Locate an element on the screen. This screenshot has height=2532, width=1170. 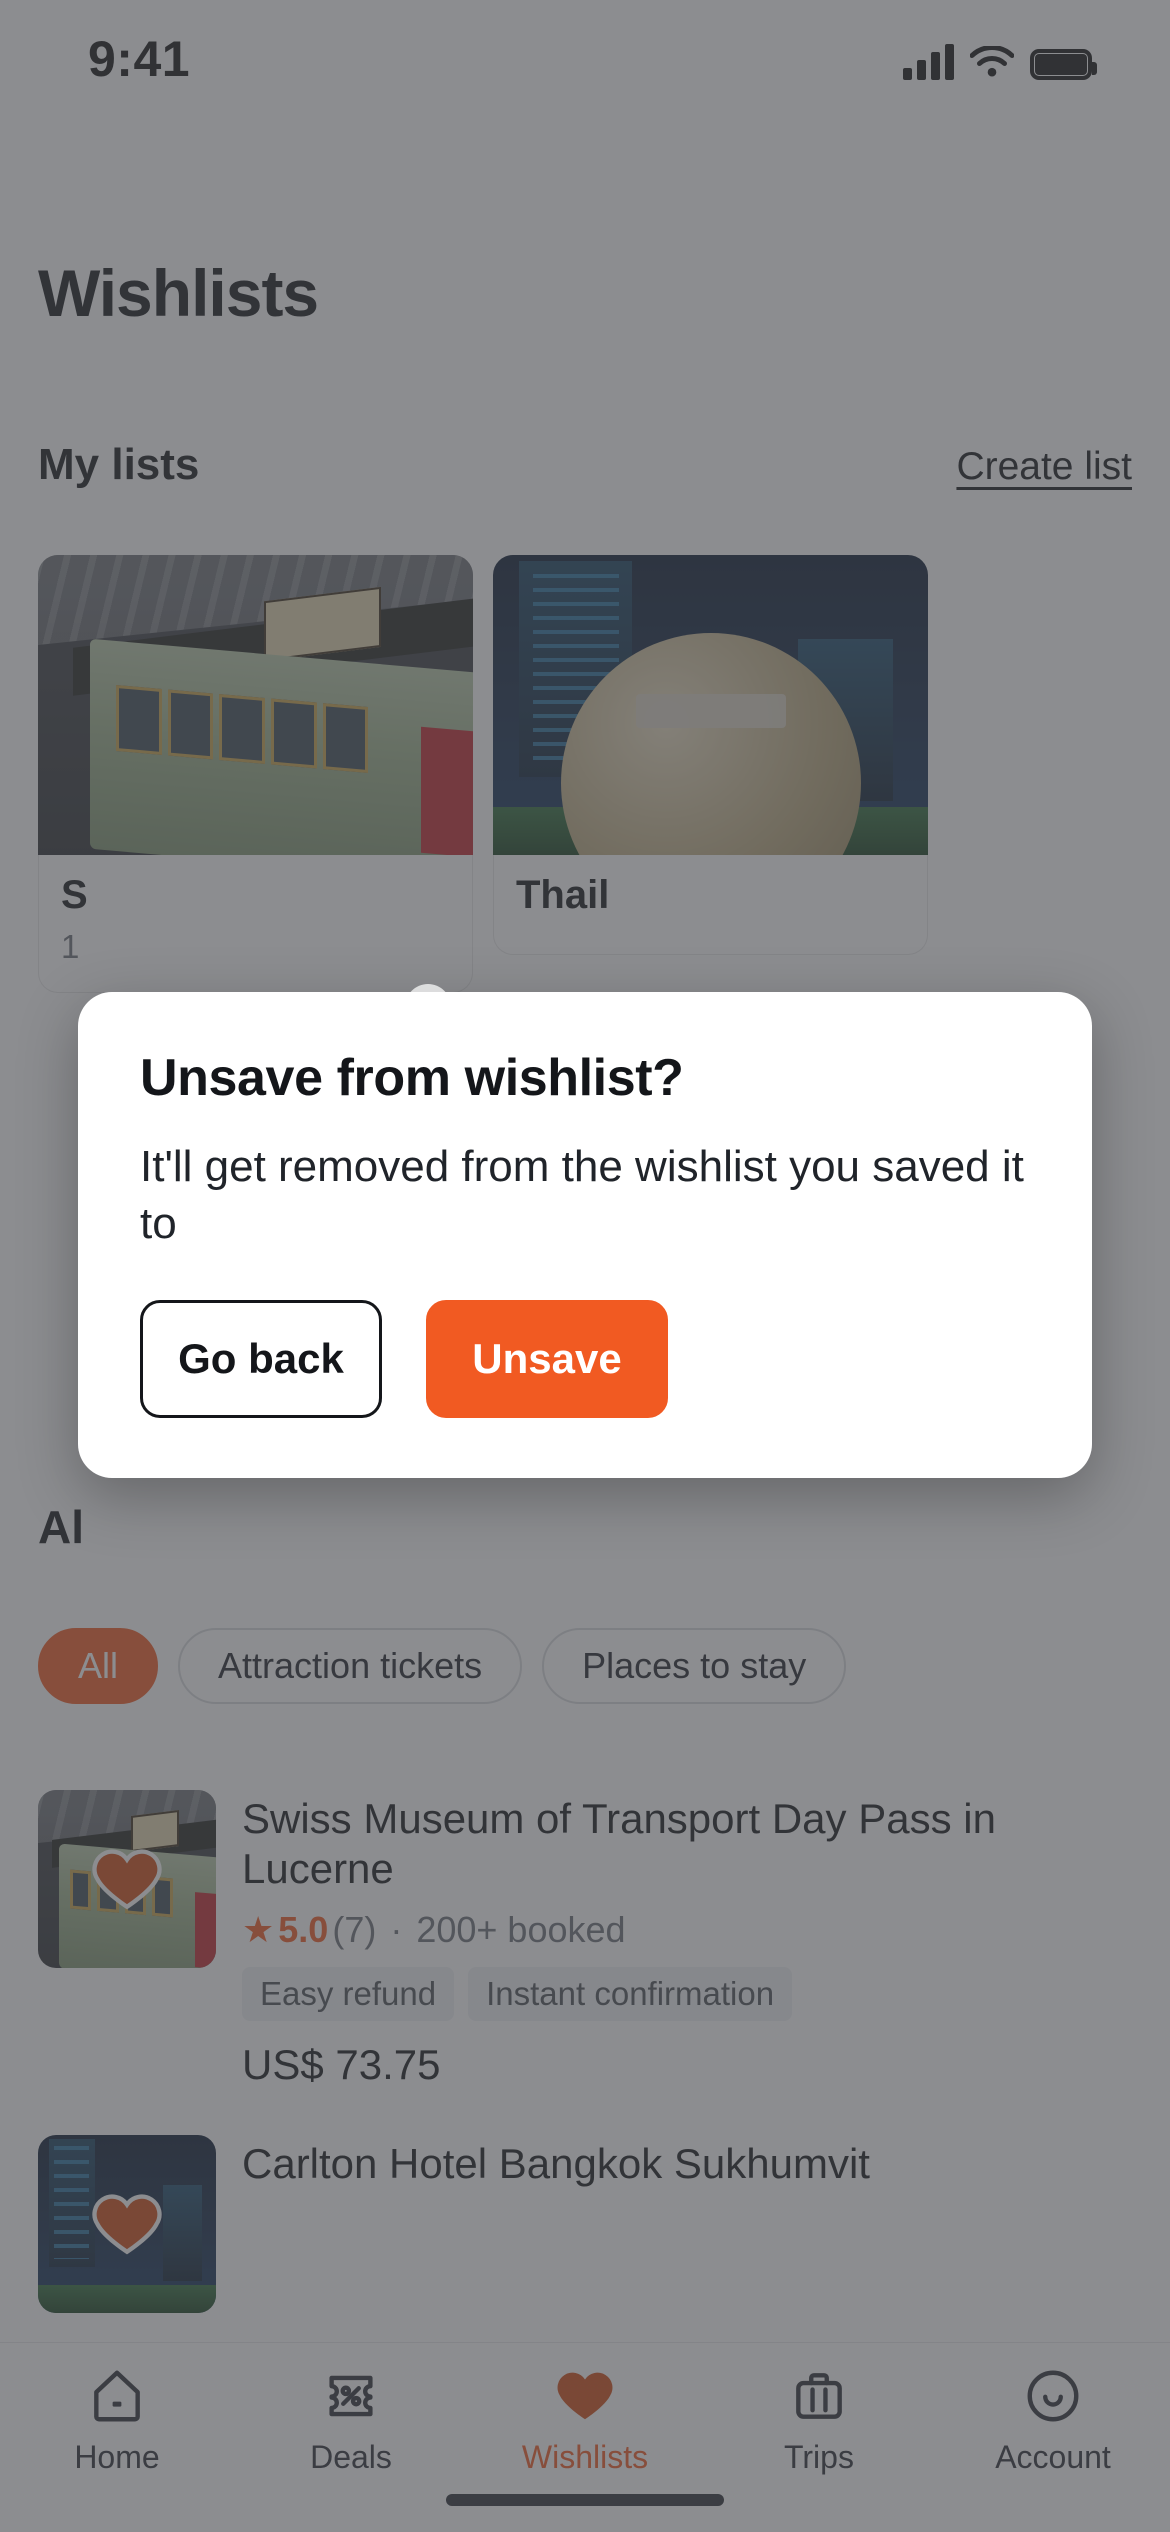
touch-indicator is located at coordinates (428, 1007).